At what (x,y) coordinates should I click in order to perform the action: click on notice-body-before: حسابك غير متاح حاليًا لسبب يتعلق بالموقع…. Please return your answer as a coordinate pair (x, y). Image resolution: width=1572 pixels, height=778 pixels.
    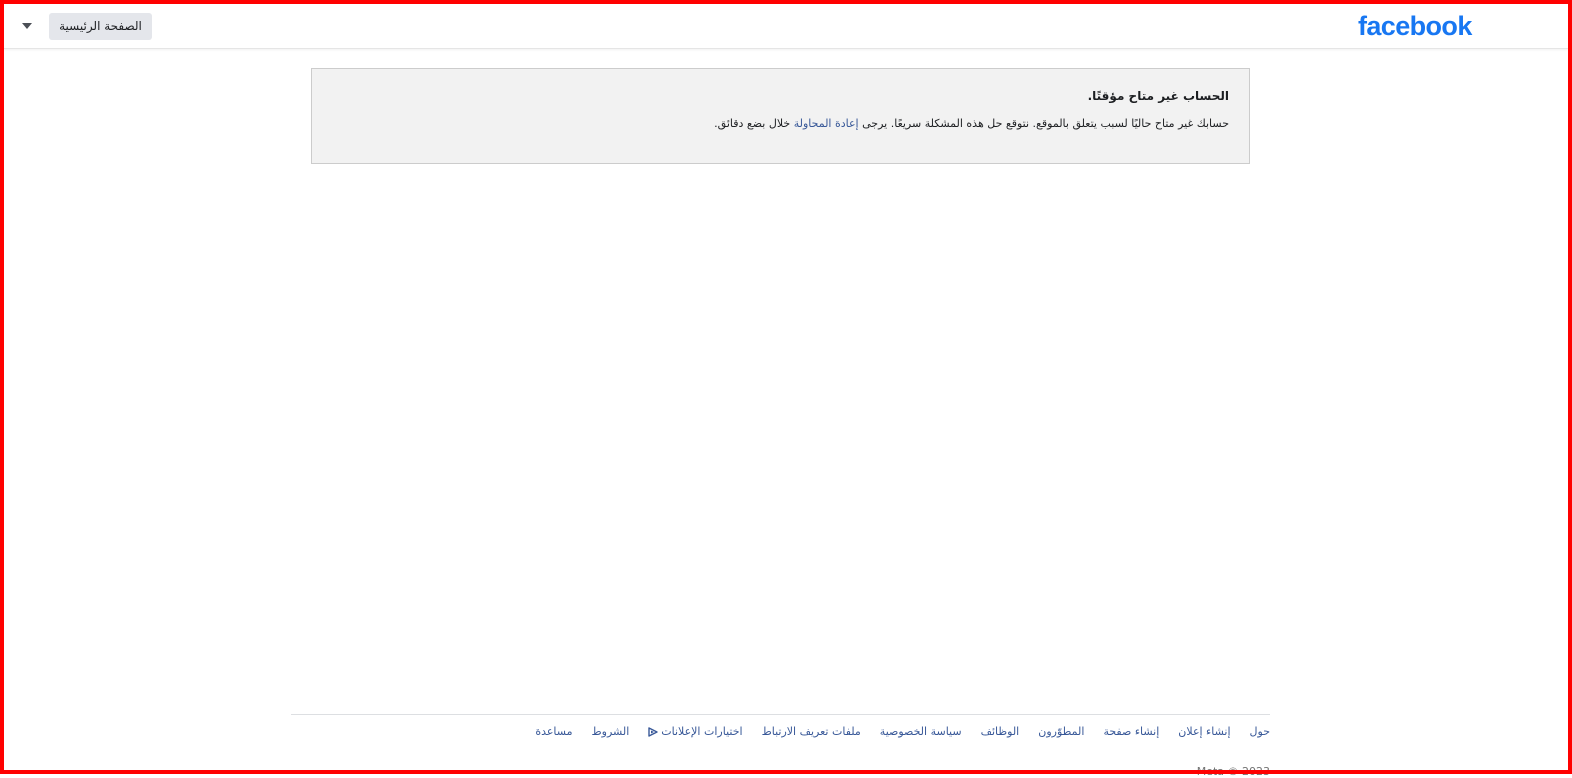
    Looking at the image, I should click on (1043, 123).